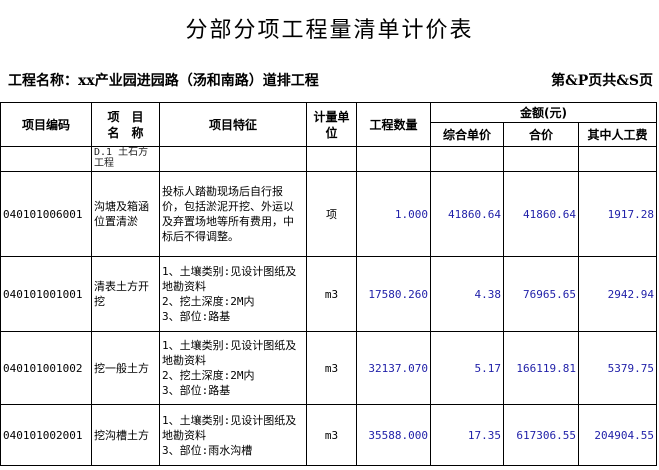  I want to click on item-code: 040101001002, so click(46, 368).